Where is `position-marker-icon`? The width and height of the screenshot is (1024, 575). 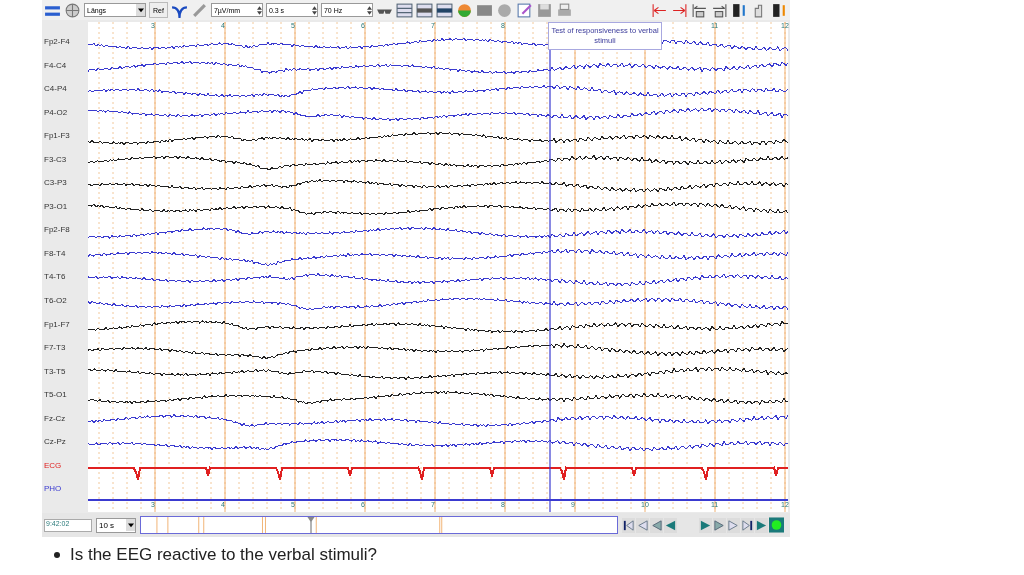 position-marker-icon is located at coordinates (311, 525).